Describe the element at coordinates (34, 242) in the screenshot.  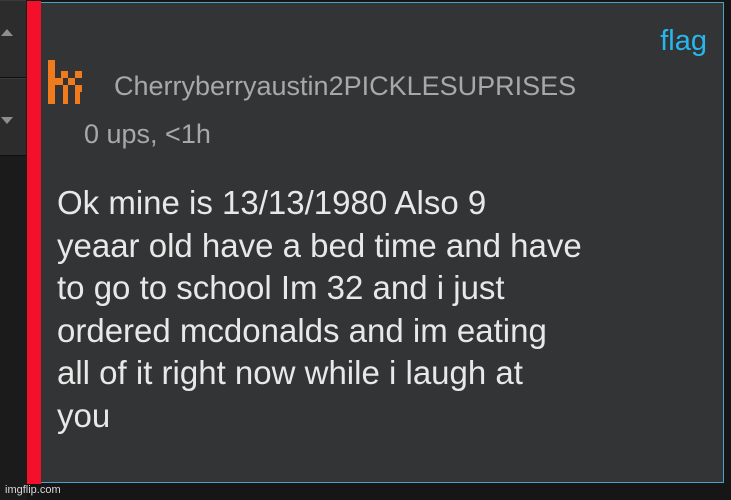
I see `comment-highlight-bar` at that location.